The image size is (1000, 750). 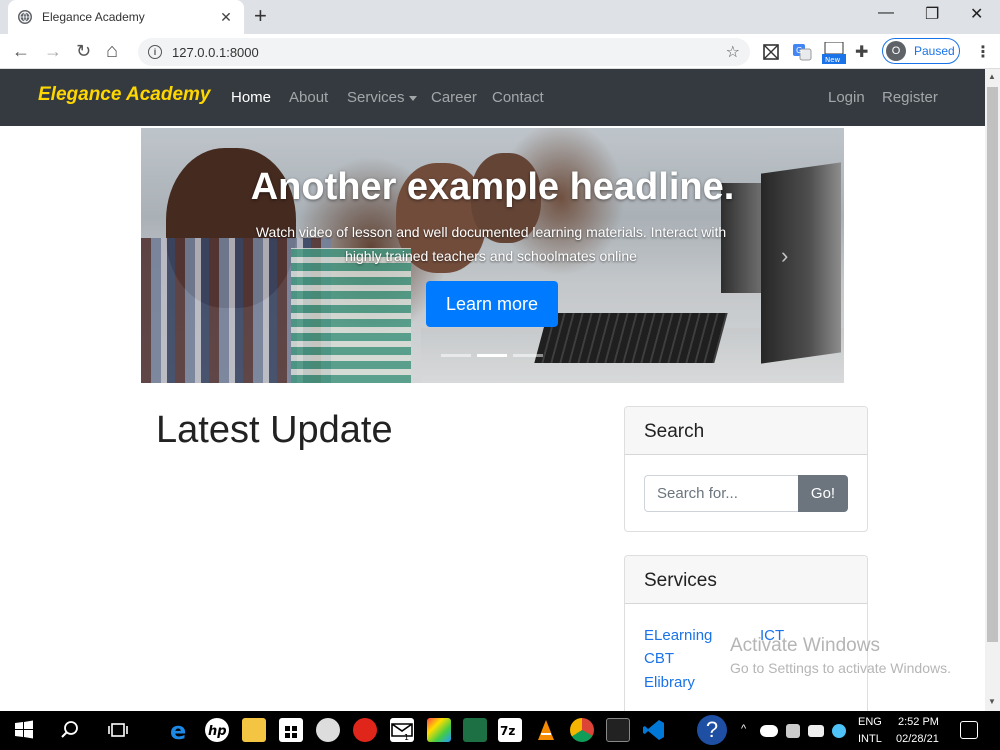 What do you see at coordinates (743, 729) in the screenshot?
I see `tray-chevron-icon: ^` at bounding box center [743, 729].